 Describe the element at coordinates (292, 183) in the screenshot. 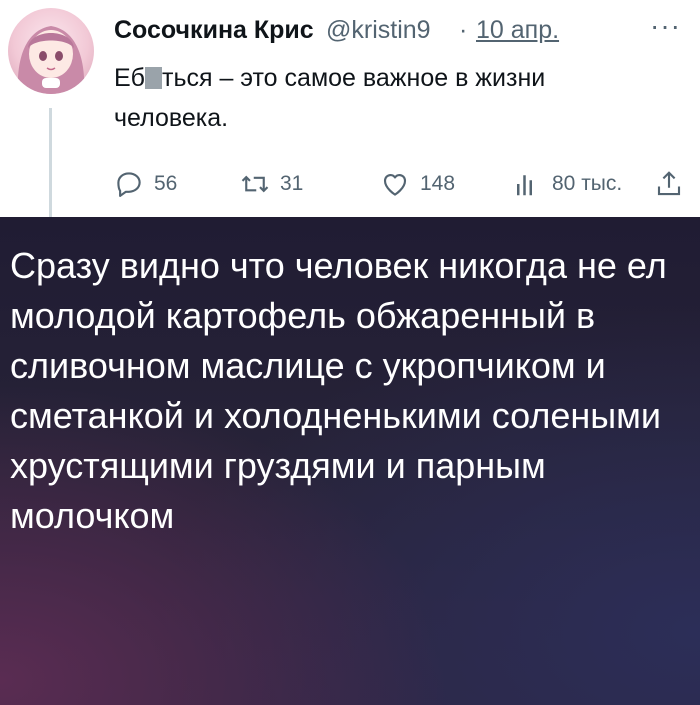

I see `retweet-count: 31` at that location.